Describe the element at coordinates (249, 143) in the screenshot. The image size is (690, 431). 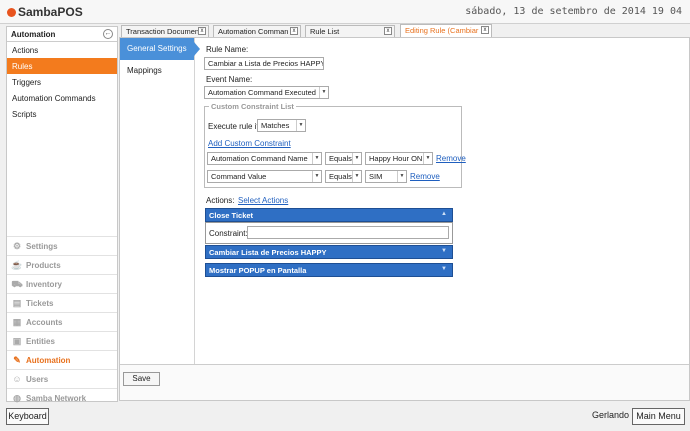
I see `add-custom-constraint-link: Add Custom Constraint` at that location.